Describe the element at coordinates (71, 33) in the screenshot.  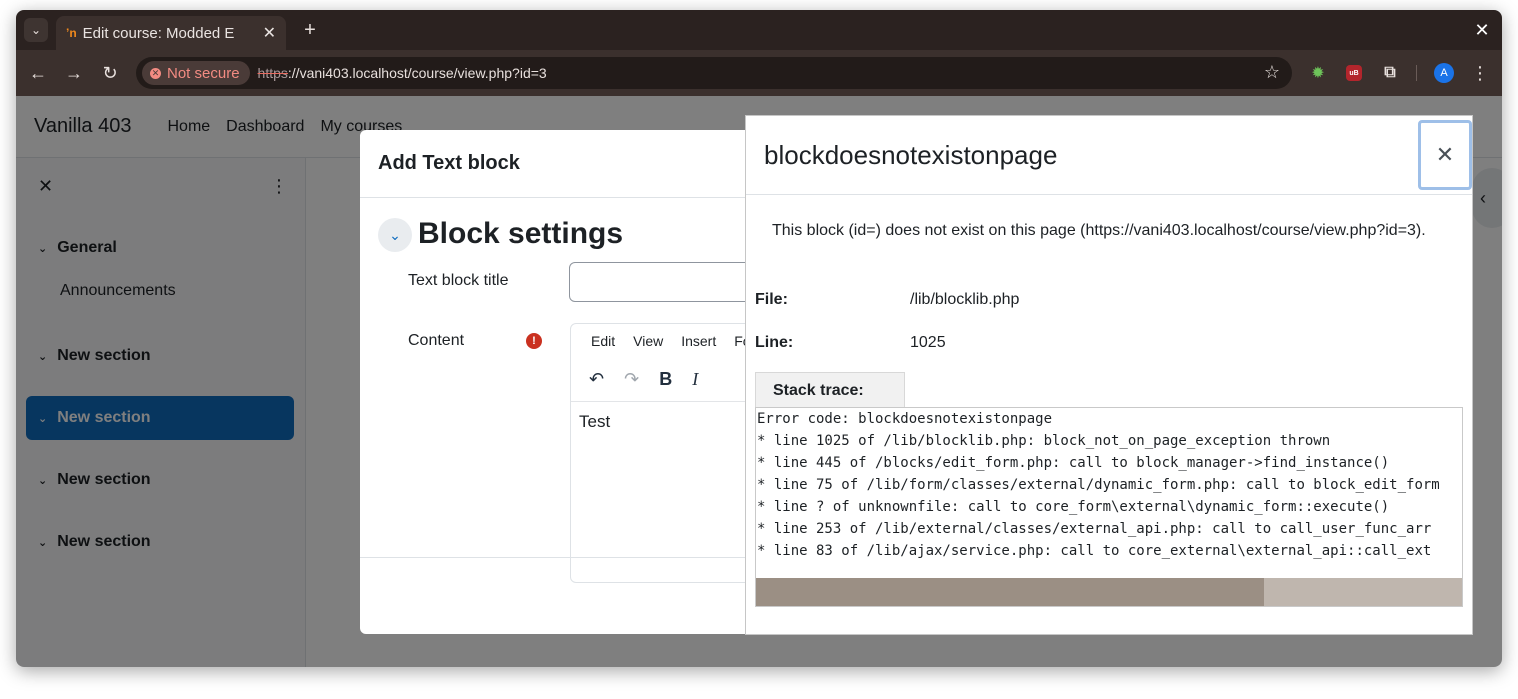
I see `moodle-favicon-icon: ʼn` at that location.